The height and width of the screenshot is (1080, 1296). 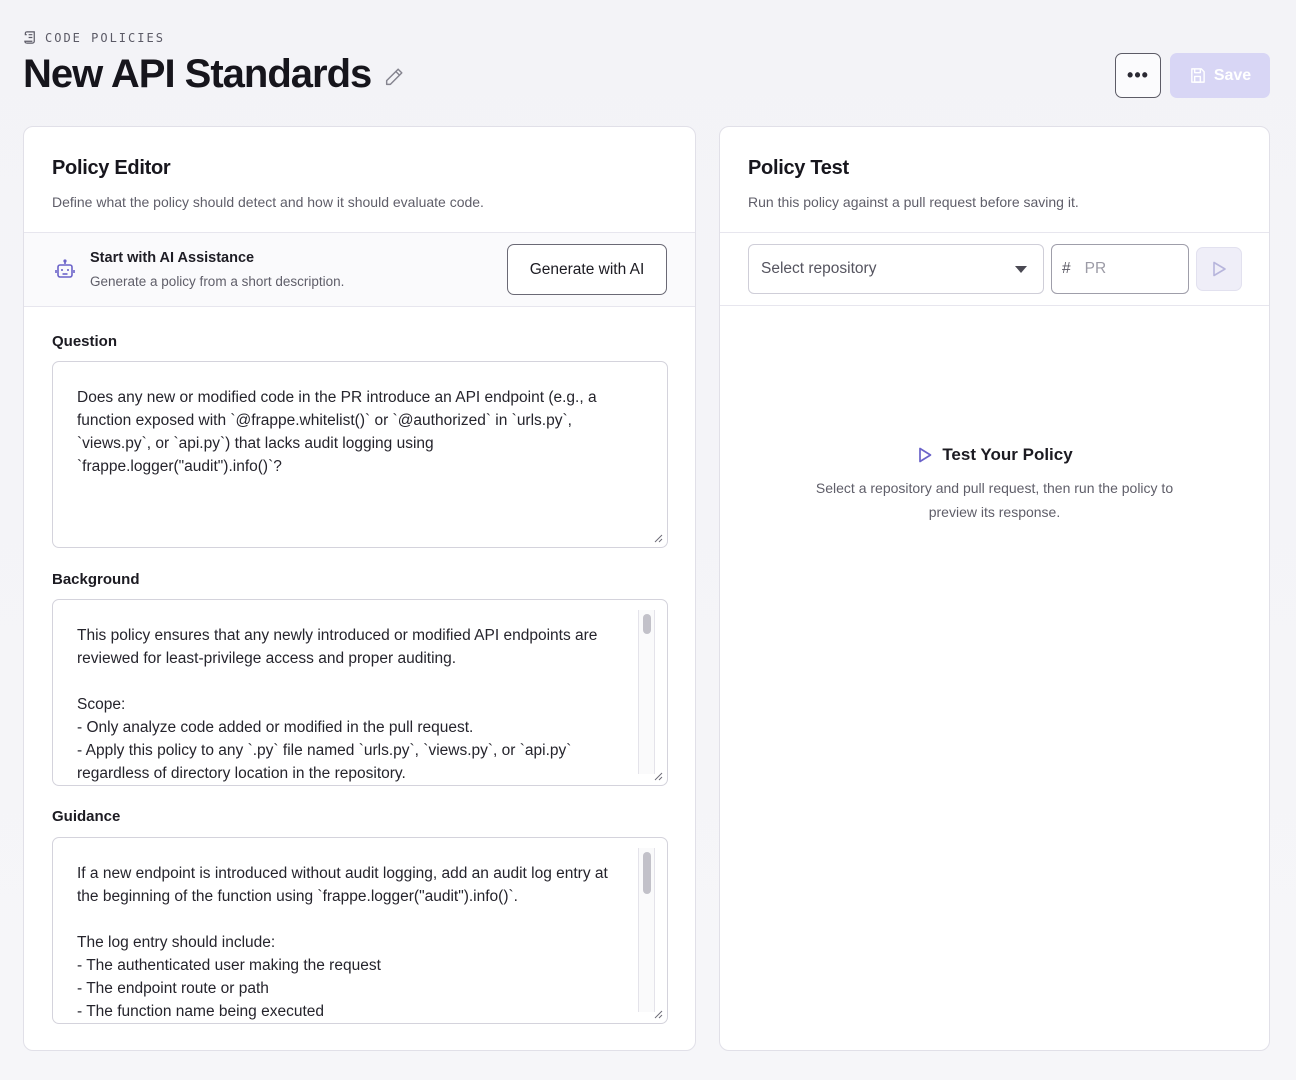 What do you see at coordinates (896, 269) in the screenshot?
I see `repository-select: Select repository` at bounding box center [896, 269].